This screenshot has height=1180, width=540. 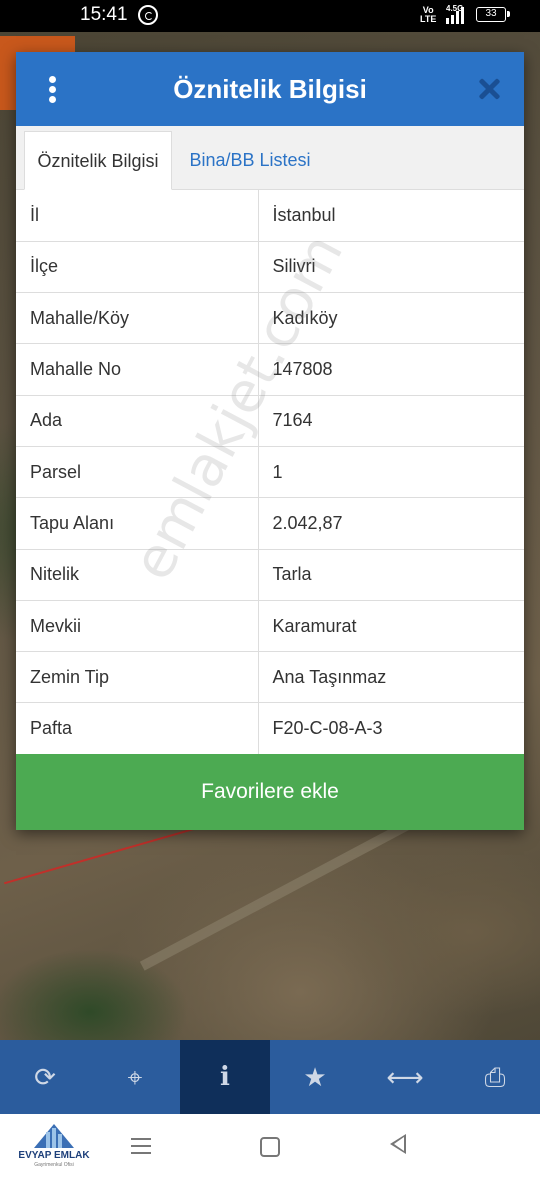 I want to click on tab-building-list: Bina/BB Listesi, so click(x=250, y=160).